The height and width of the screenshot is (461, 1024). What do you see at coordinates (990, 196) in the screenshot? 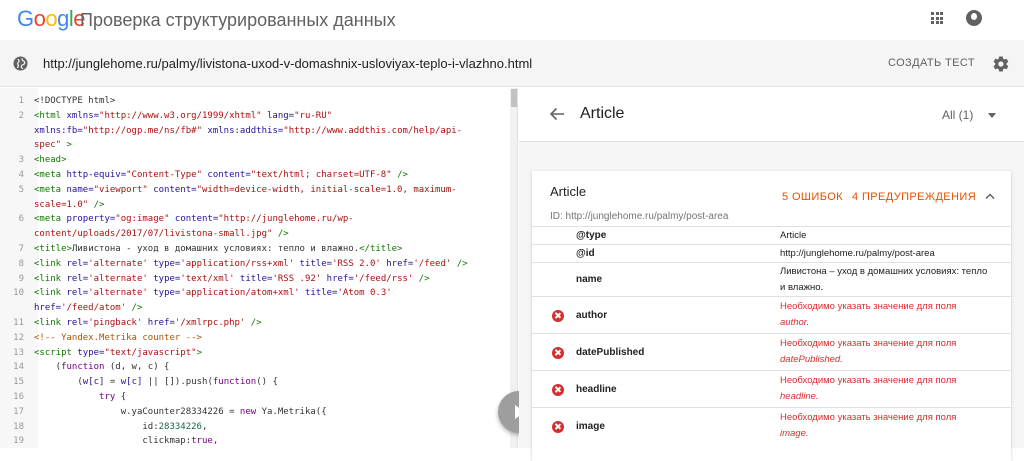
I see `chevron-up-icon` at bounding box center [990, 196].